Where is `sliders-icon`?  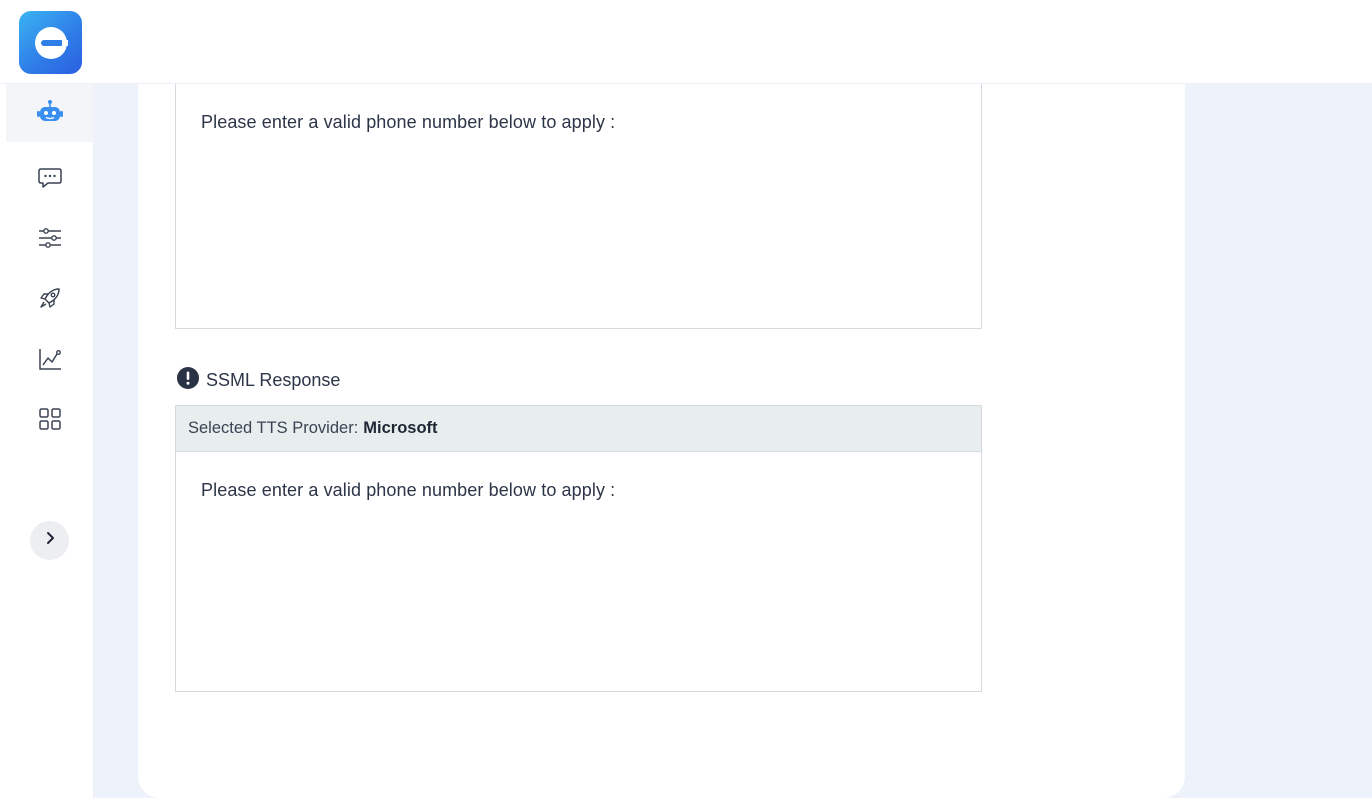
sliders-icon is located at coordinates (50, 238).